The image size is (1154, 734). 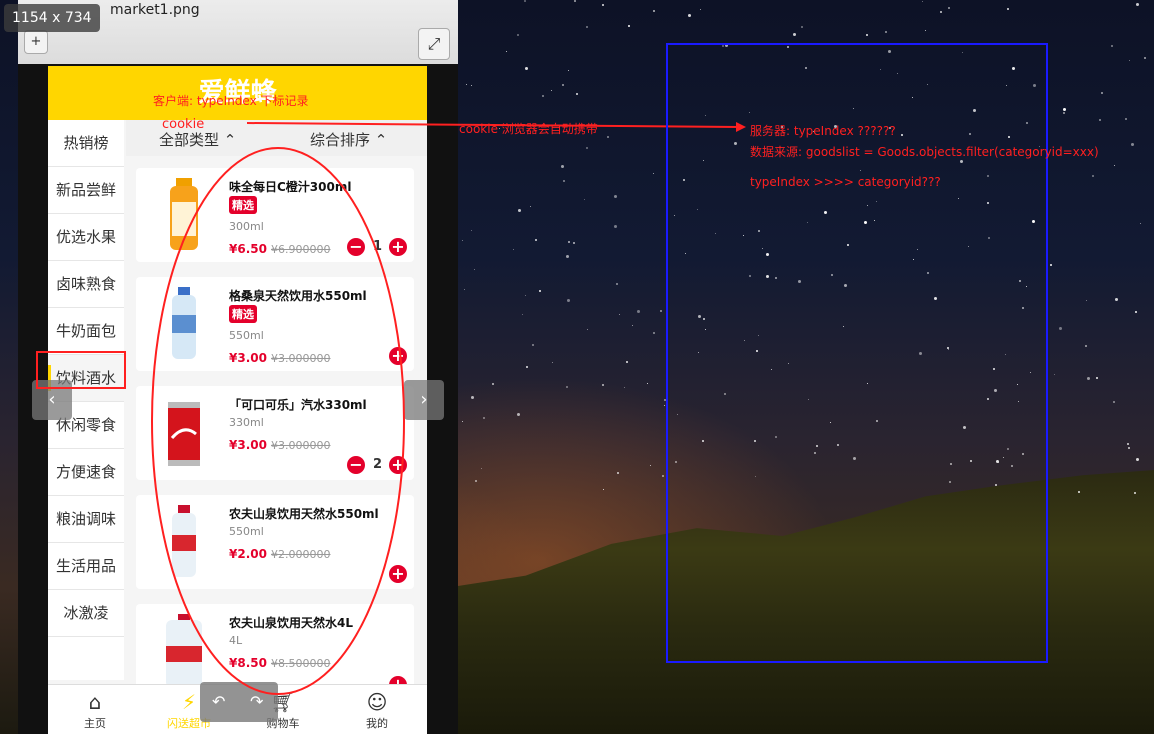 What do you see at coordinates (81, 370) in the screenshot?
I see `active-category-highlight` at bounding box center [81, 370].